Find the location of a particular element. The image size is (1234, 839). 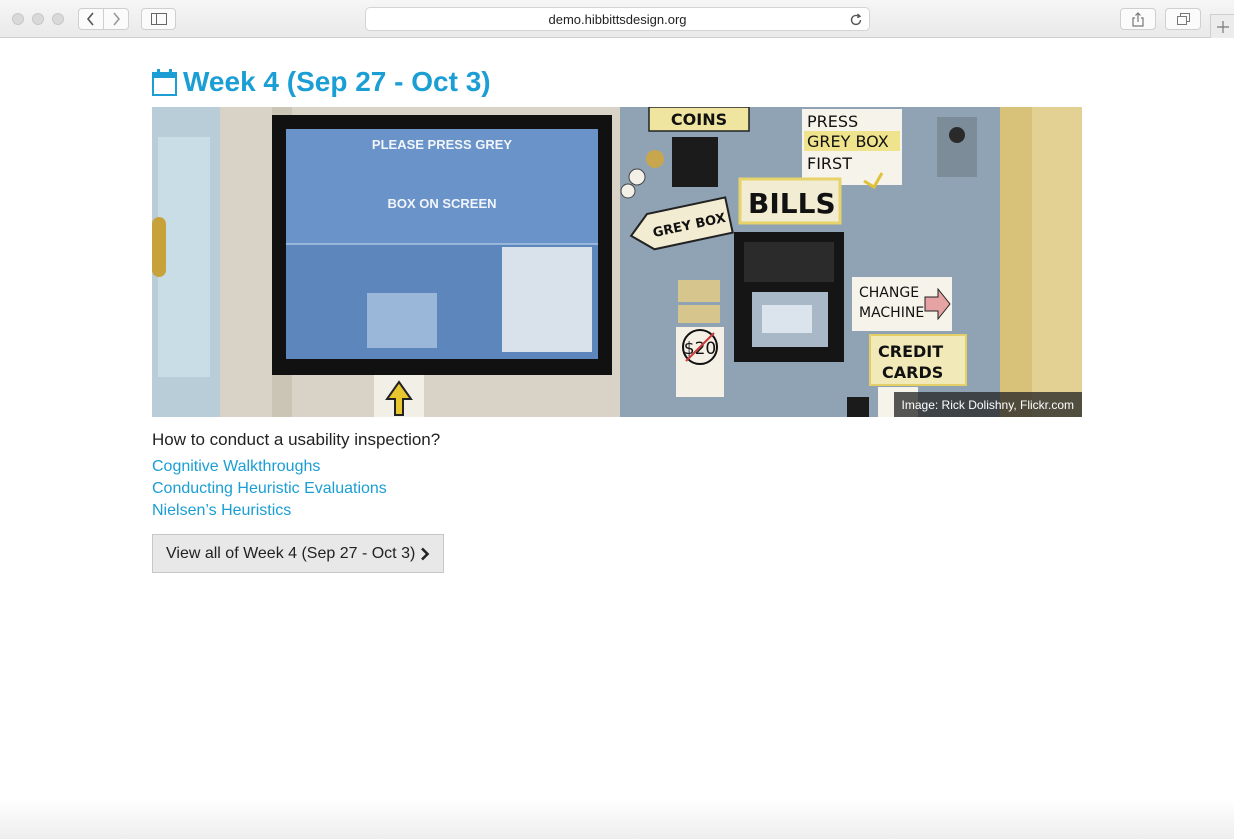

view-all-label: View all of Week 4 (Sep 27 - Oct 3) is located at coordinates (291, 553).